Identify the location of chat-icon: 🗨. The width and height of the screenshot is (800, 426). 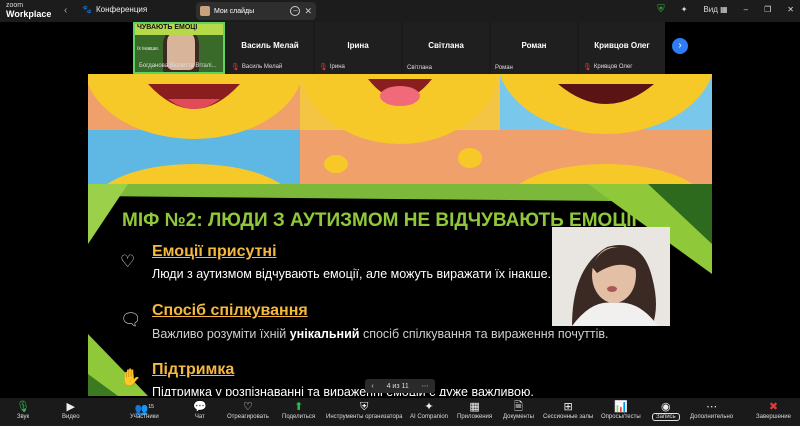
(131, 319).